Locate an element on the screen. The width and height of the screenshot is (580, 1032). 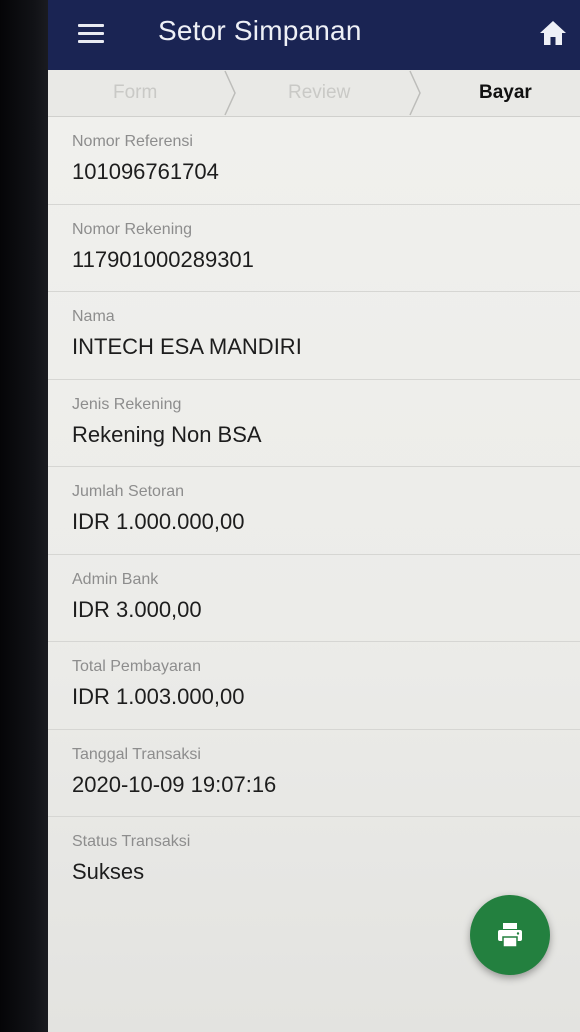
field-label: Nomor Rekening is located at coordinates (132, 229).